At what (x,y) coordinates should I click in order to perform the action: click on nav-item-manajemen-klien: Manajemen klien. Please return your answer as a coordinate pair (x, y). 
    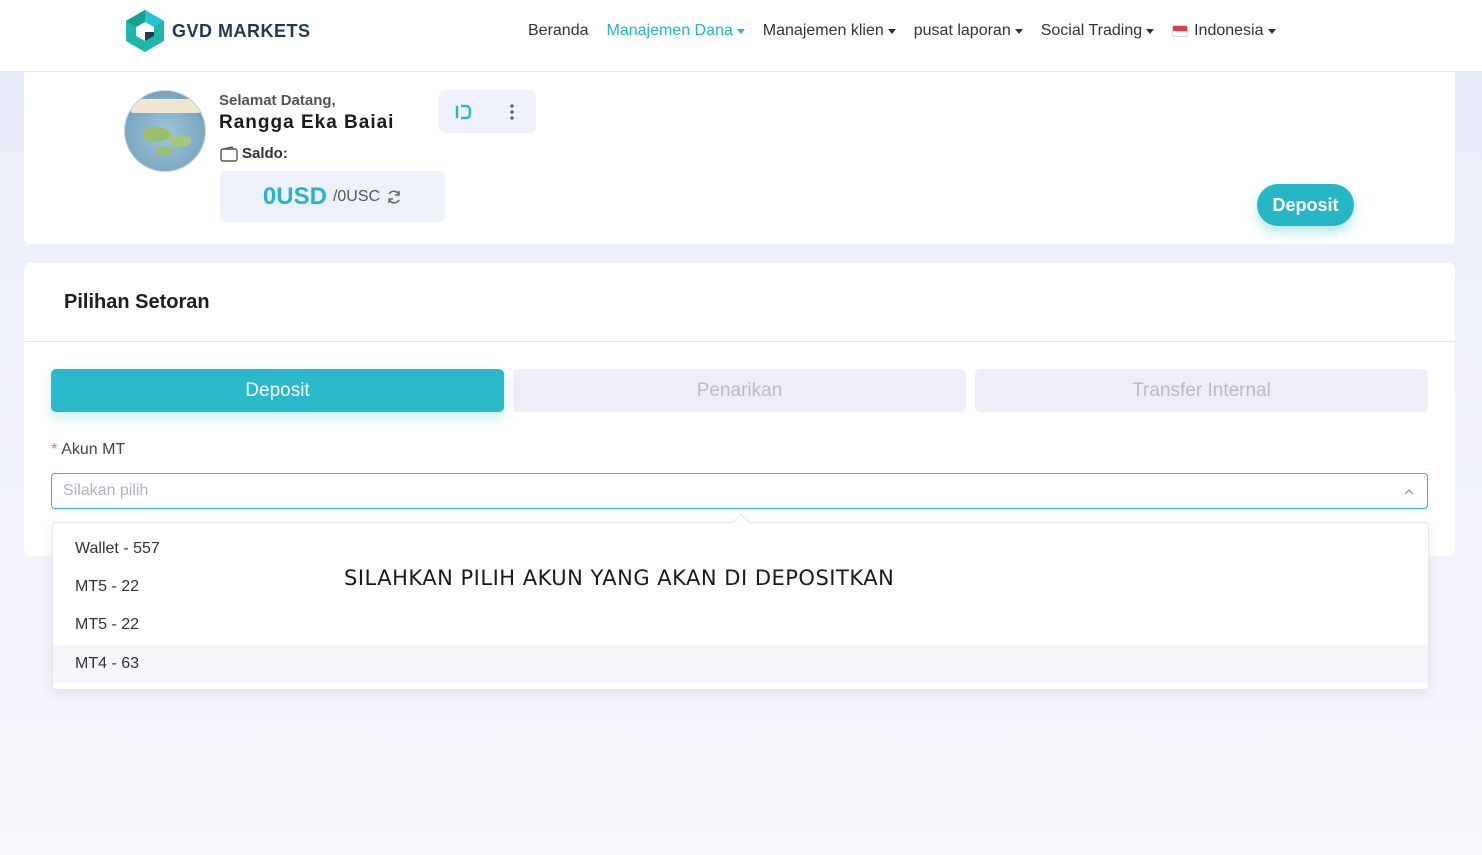
    Looking at the image, I should click on (829, 31).